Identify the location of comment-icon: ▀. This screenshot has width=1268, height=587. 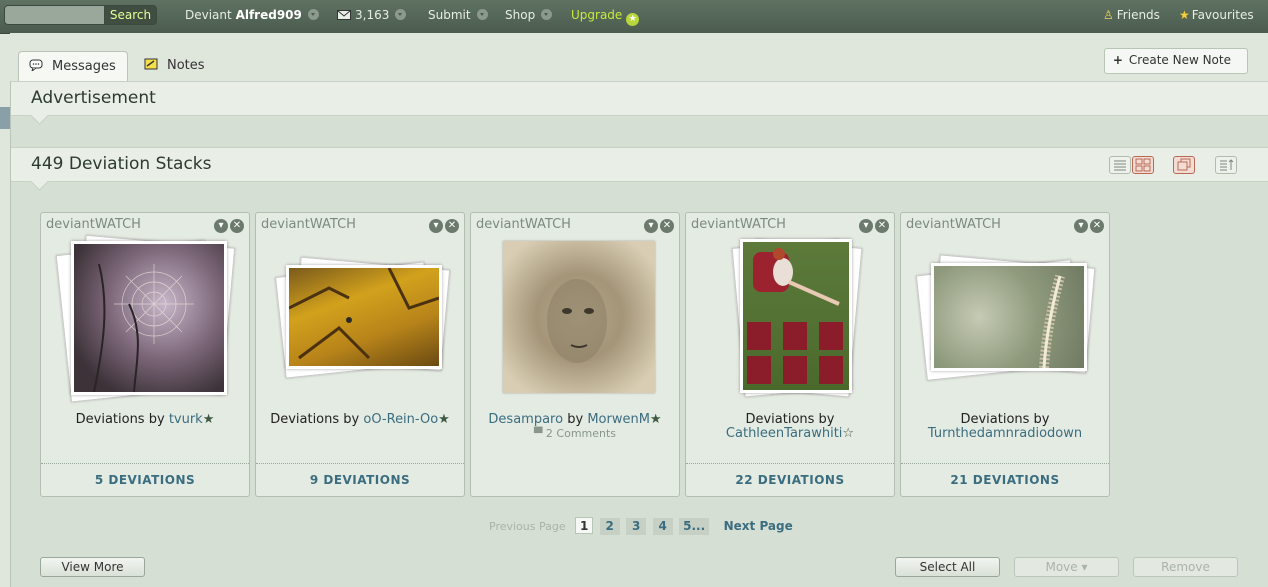
(538, 433).